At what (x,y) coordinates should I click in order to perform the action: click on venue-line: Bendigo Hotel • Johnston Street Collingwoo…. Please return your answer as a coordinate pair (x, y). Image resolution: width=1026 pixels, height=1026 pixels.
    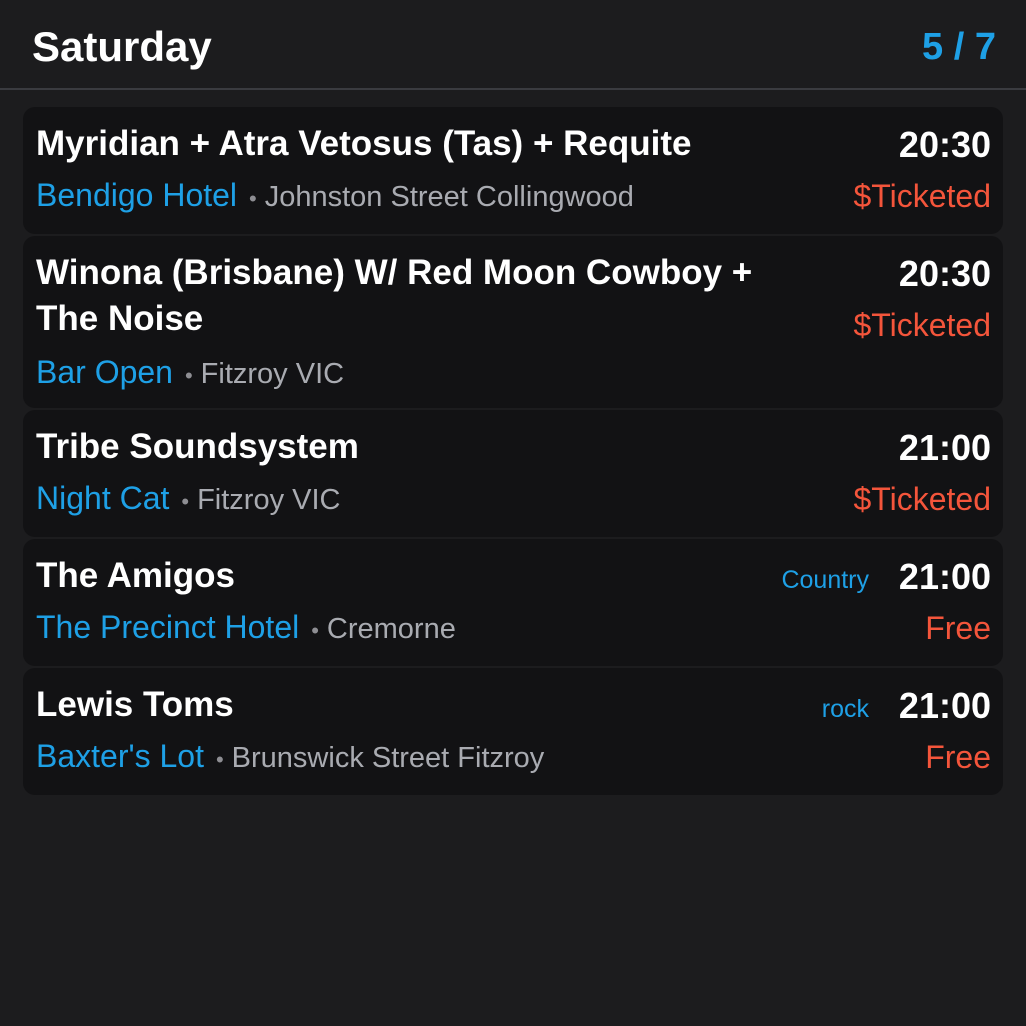
    Looking at the image, I should click on (335, 198).